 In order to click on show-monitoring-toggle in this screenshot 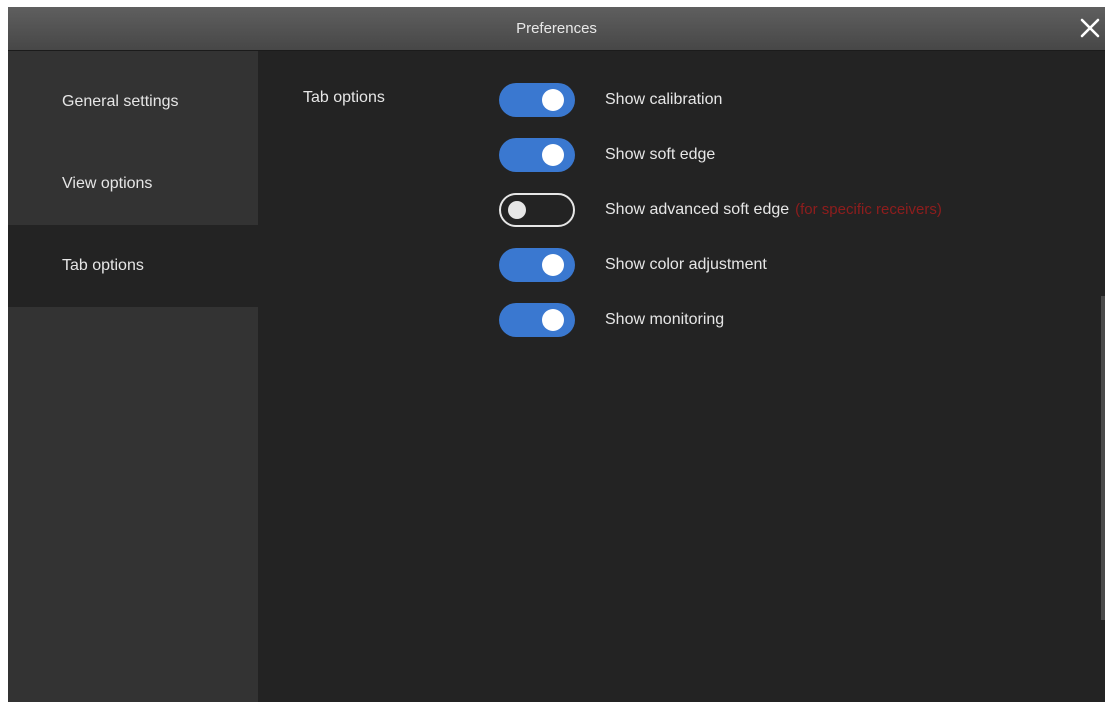, I will do `click(537, 320)`.